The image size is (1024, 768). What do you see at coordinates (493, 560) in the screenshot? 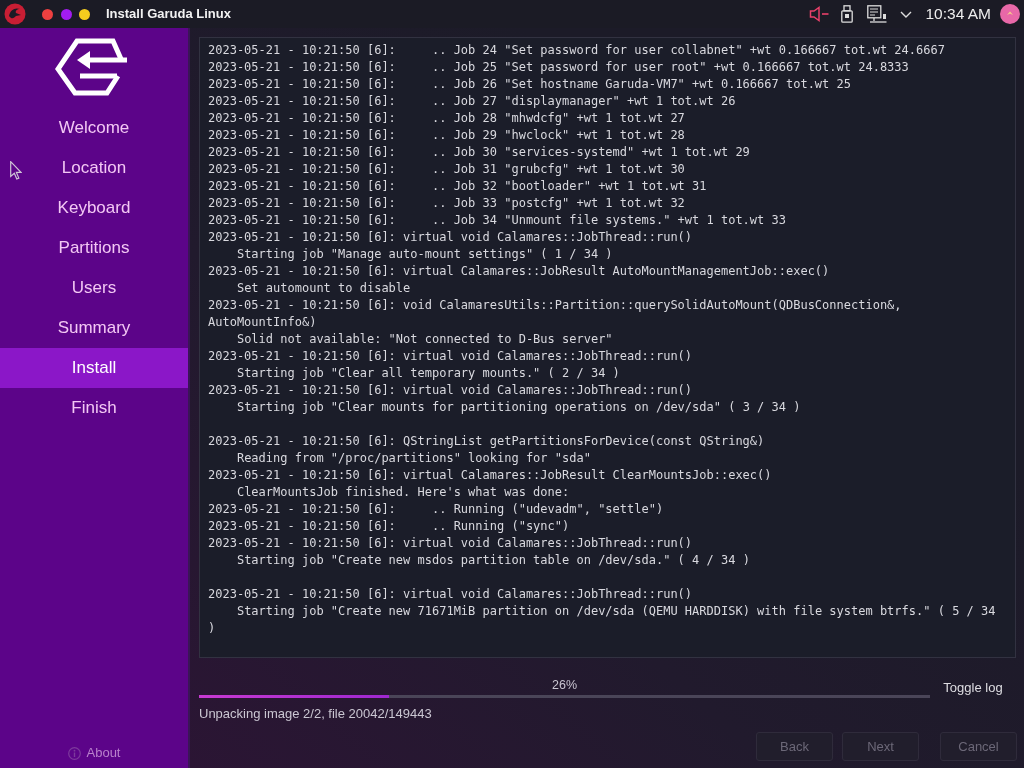
I see `log-line: Starting job "Create new msdos partition table on /dev/sda." ( 4 / 34 )` at bounding box center [493, 560].